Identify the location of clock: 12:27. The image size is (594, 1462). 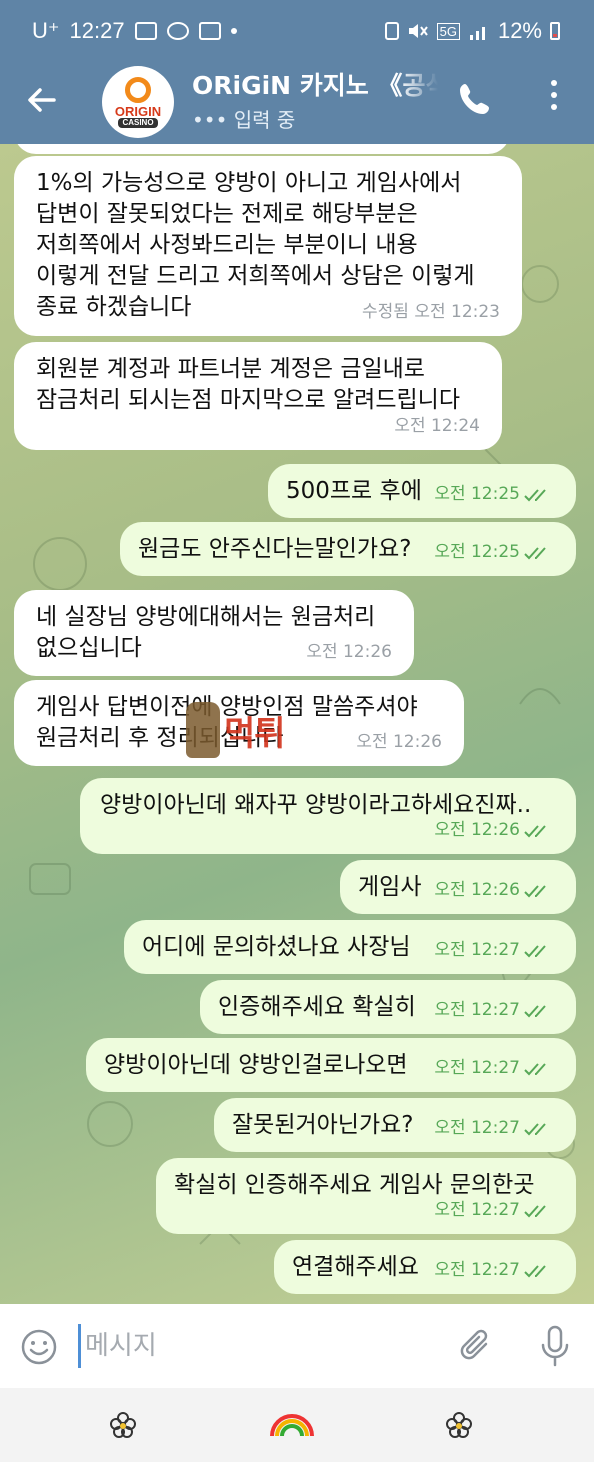
(97, 30).